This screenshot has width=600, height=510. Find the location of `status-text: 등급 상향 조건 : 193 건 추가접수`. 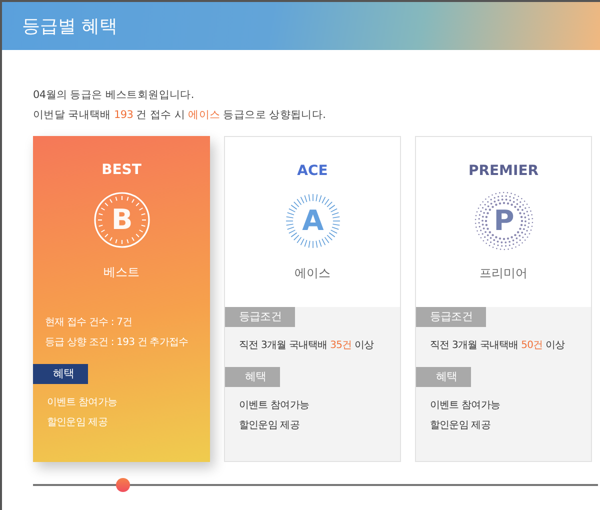

status-text: 등급 상향 조건 : 193 건 추가접수 is located at coordinates (116, 343).